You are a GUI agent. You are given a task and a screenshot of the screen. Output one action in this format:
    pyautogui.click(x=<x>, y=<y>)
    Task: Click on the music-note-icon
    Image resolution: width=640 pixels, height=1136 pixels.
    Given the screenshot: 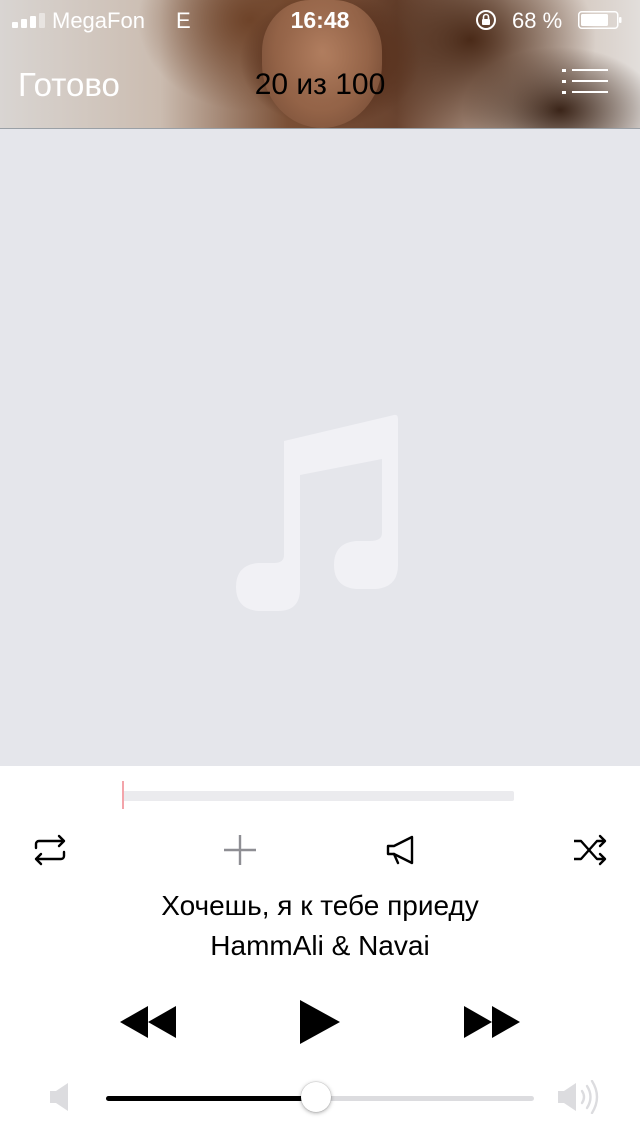 What is the action you would take?
    pyautogui.click(x=317, y=512)
    